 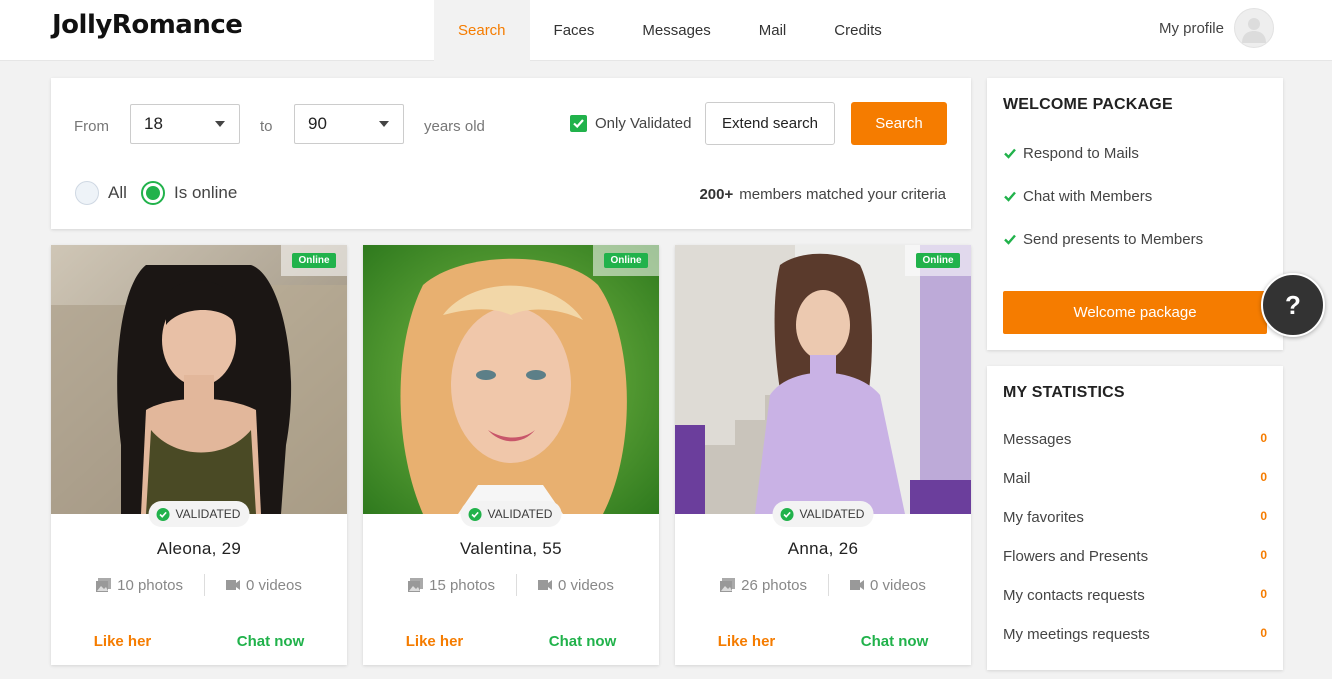 I want to click on search-button: Search, so click(x=899, y=123).